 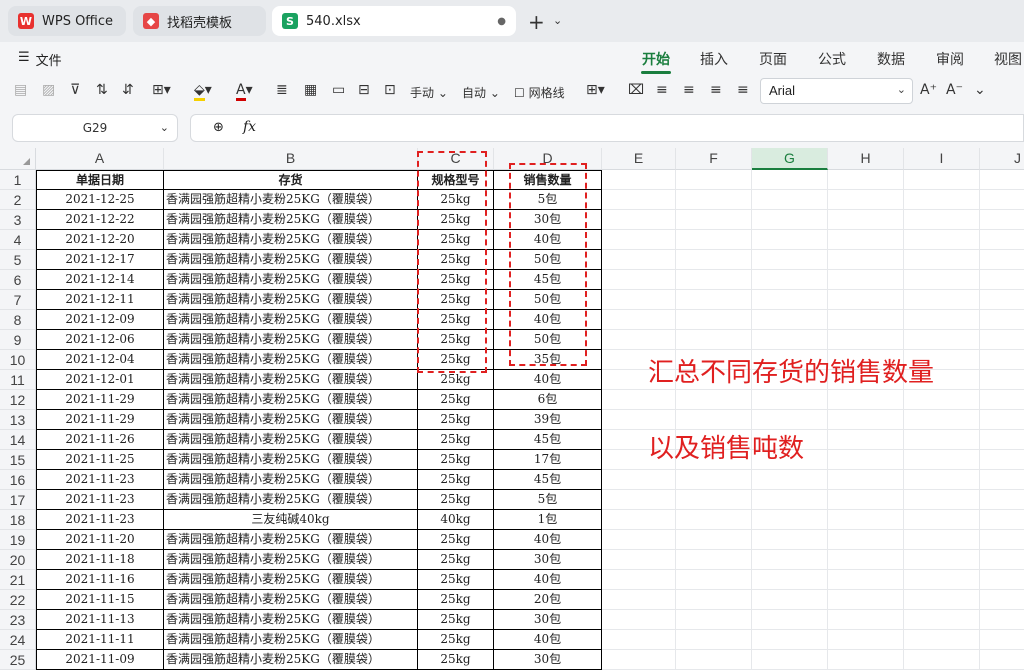 What do you see at coordinates (18, 460) in the screenshot?
I see `row-header: 15` at bounding box center [18, 460].